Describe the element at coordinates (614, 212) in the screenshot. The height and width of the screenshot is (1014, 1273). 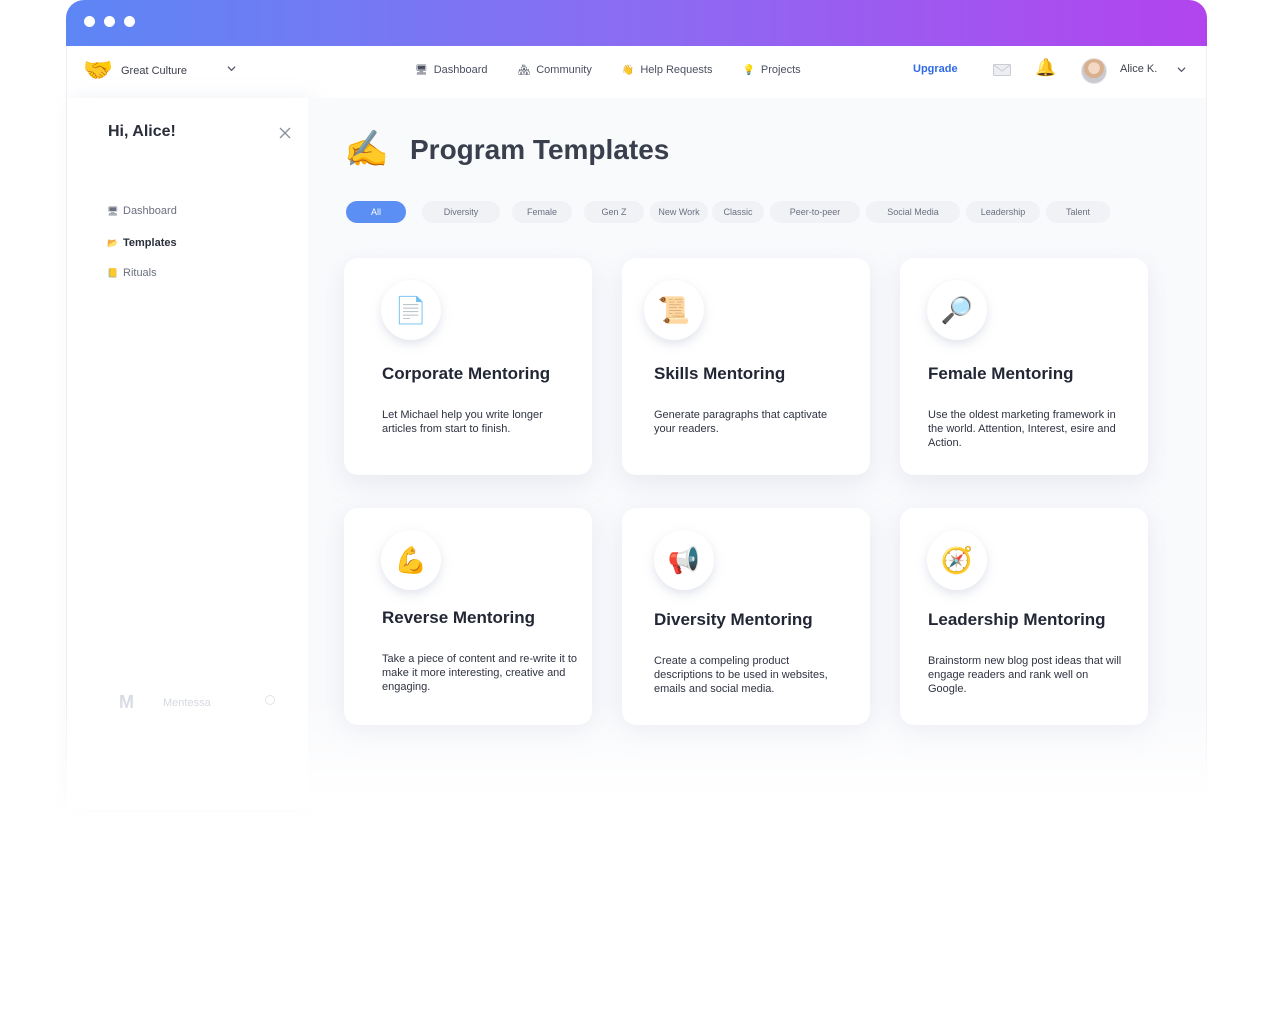
I see `filter-chip-gen-z: Gen Z` at that location.